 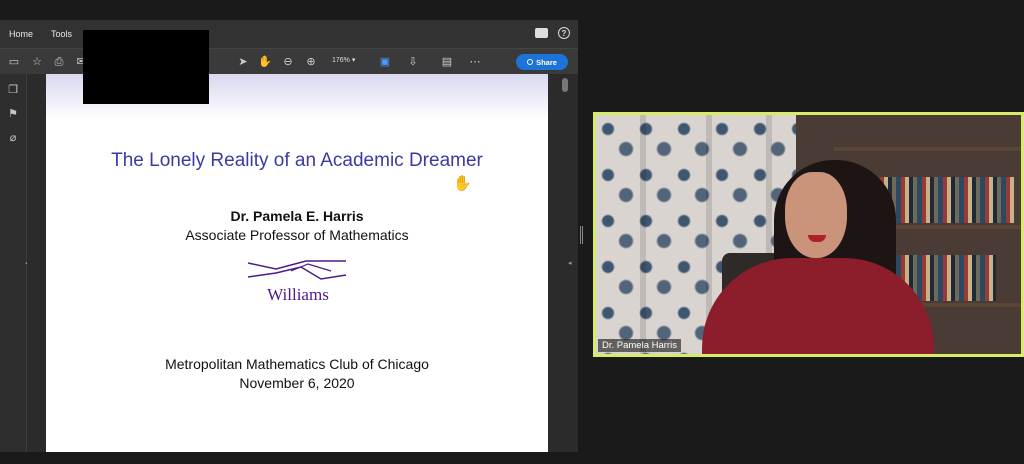 I want to click on bookshelf-shelf, so click(x=927, y=149).